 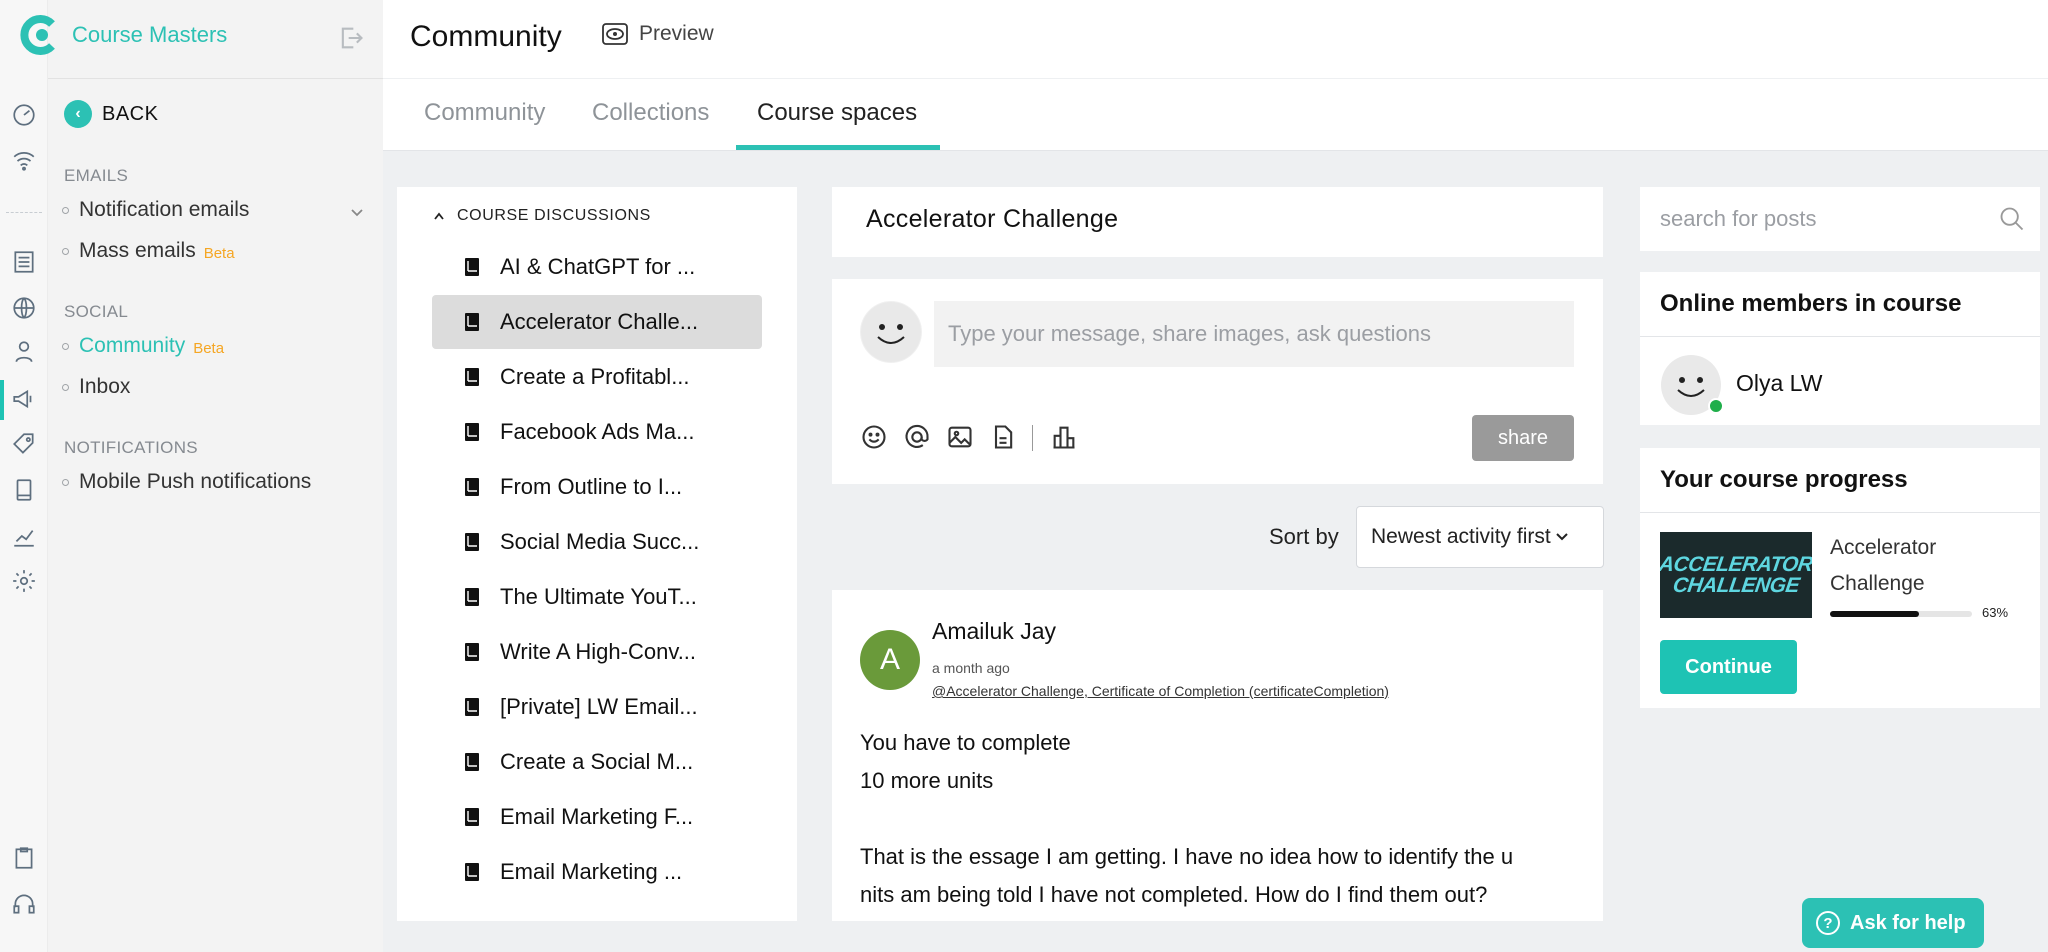 What do you see at coordinates (24, 352) in the screenshot?
I see `users-icon` at bounding box center [24, 352].